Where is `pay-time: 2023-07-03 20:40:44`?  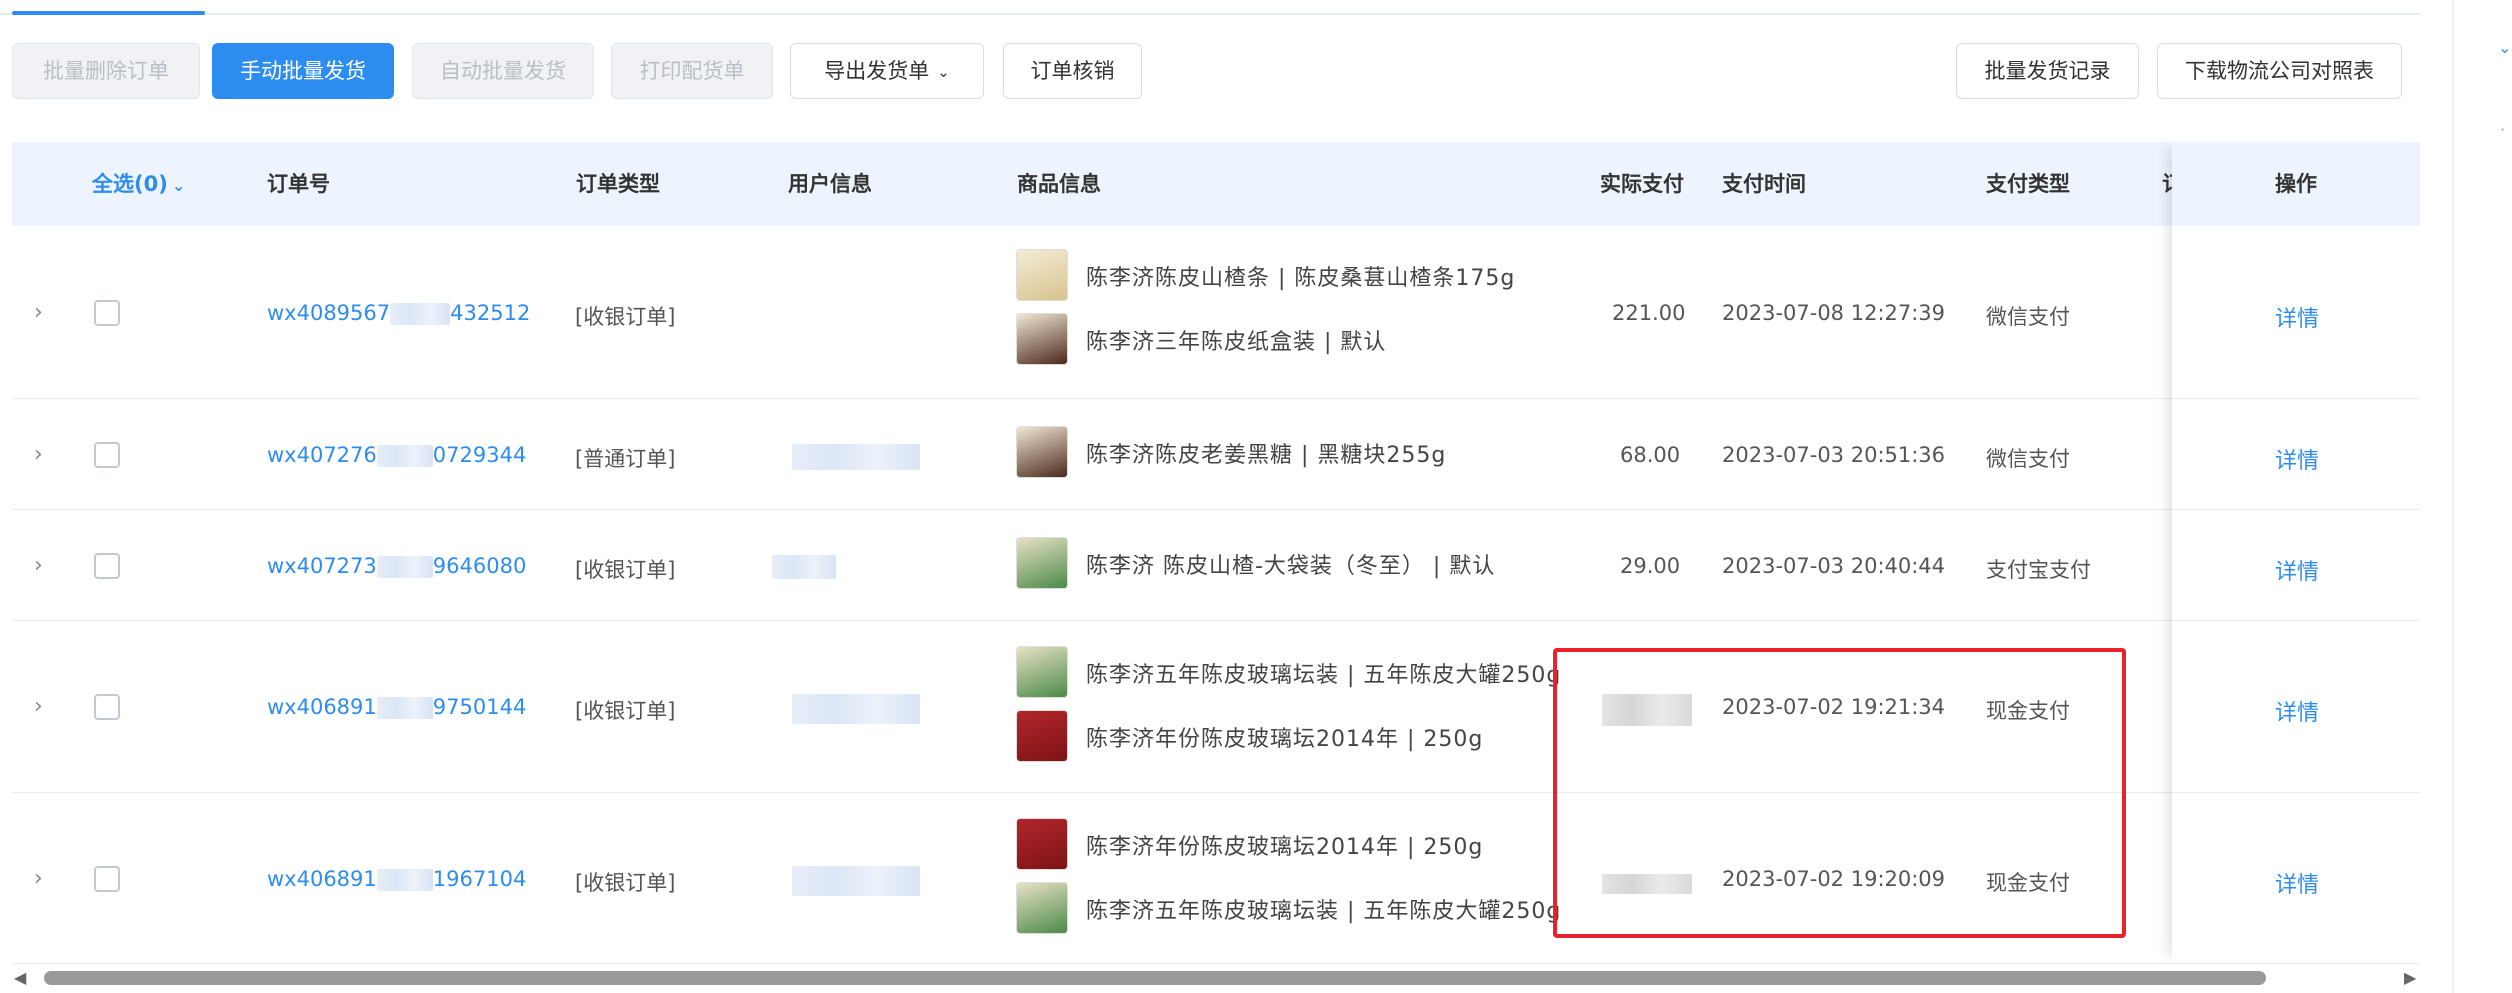 pay-time: 2023-07-03 20:40:44 is located at coordinates (1834, 566).